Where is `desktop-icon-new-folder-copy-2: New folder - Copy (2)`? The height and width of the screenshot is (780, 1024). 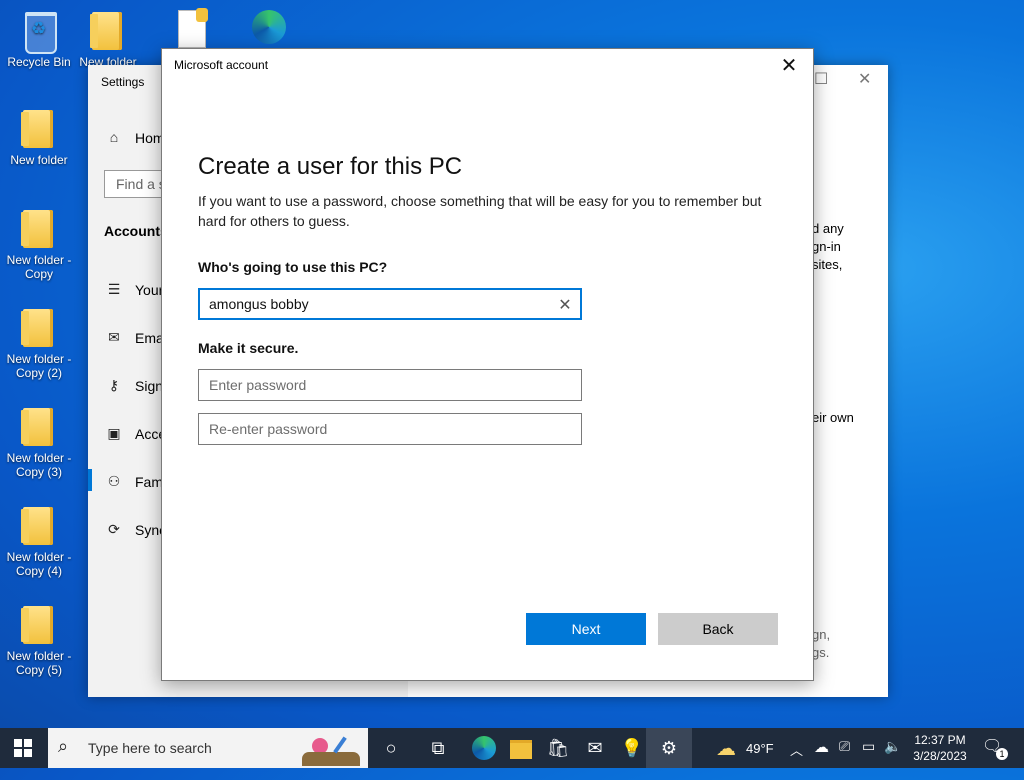 desktop-icon-new-folder-copy-2: New folder - Copy (2) is located at coordinates (39, 342).